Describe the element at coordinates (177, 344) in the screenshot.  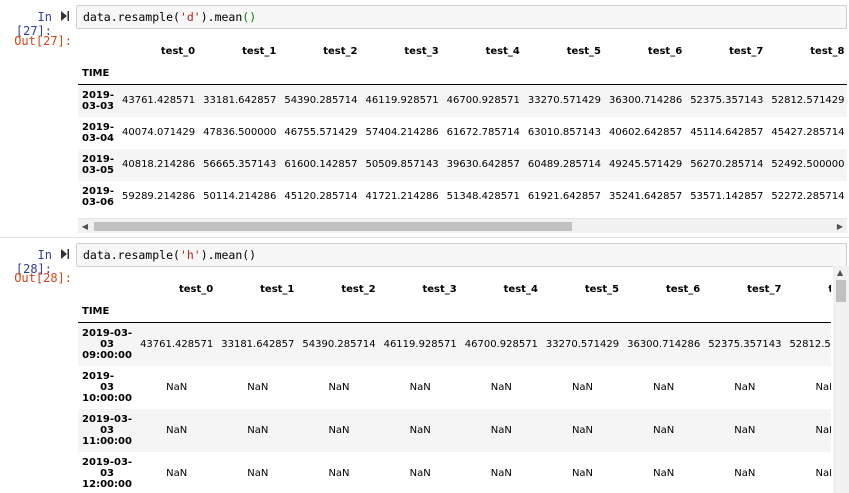
I see `table-cell: 43761.428571` at that location.